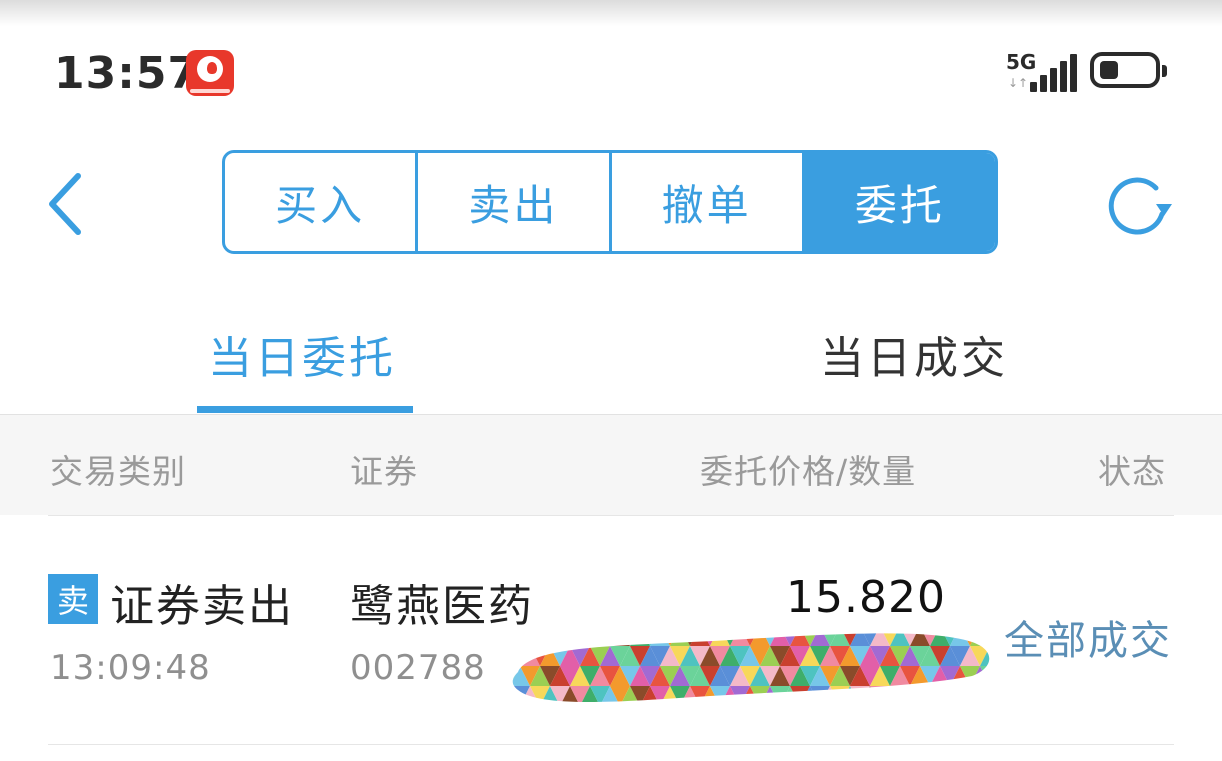 The image size is (1222, 761). I want to click on segment-buy: 买入, so click(322, 202).